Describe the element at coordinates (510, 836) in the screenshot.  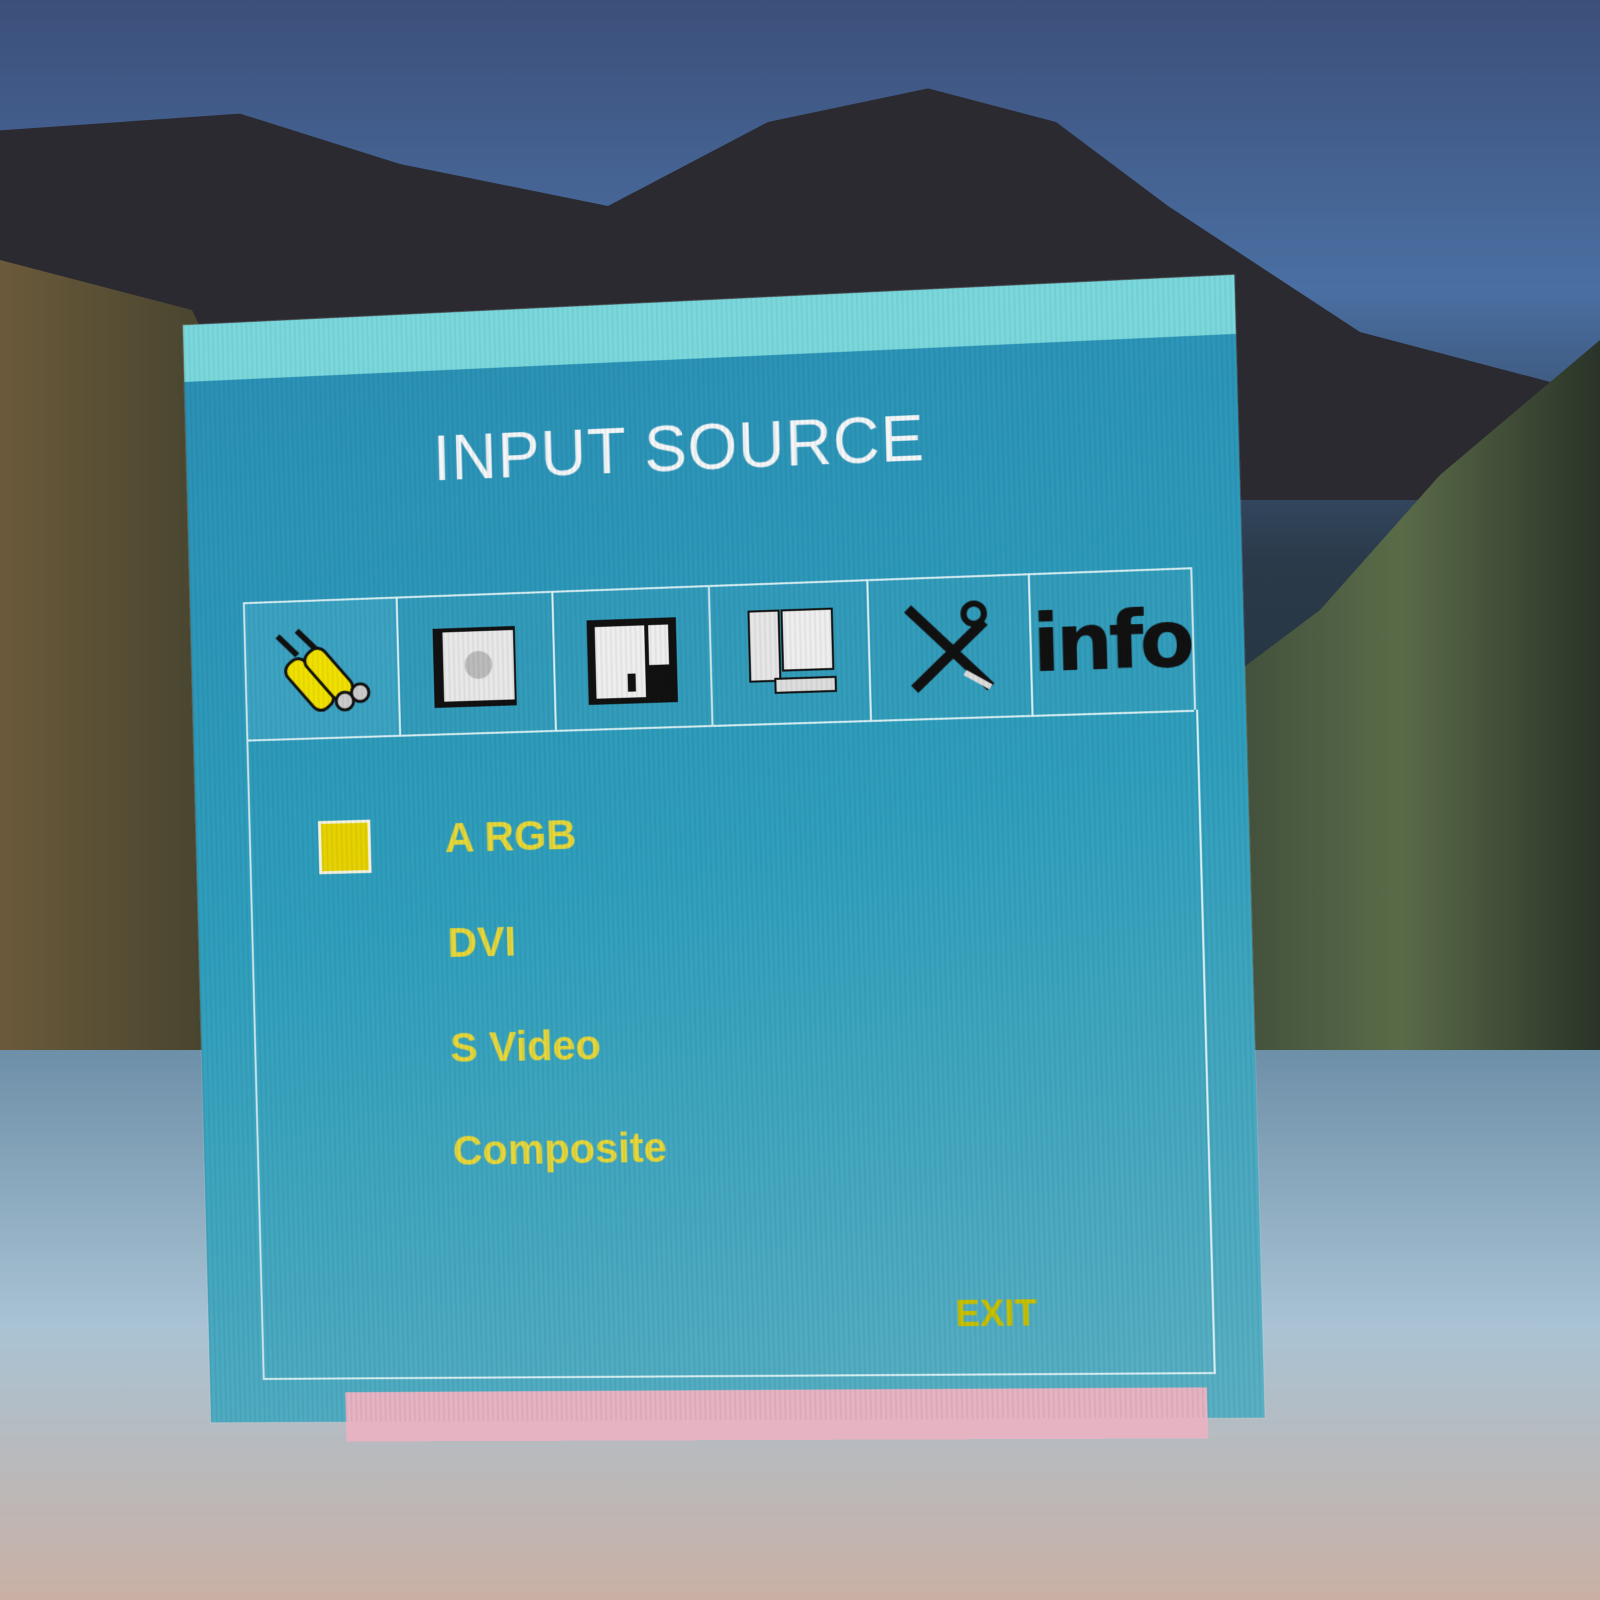
I see `input-option-a-rgb: A RGB` at that location.